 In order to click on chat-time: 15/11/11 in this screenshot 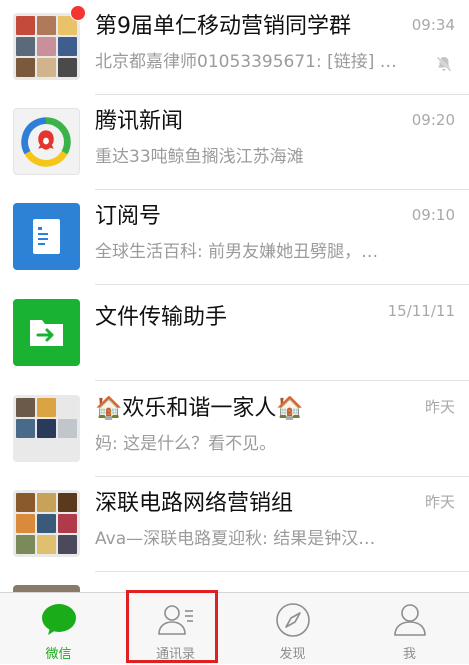, I will do `click(421, 311)`.